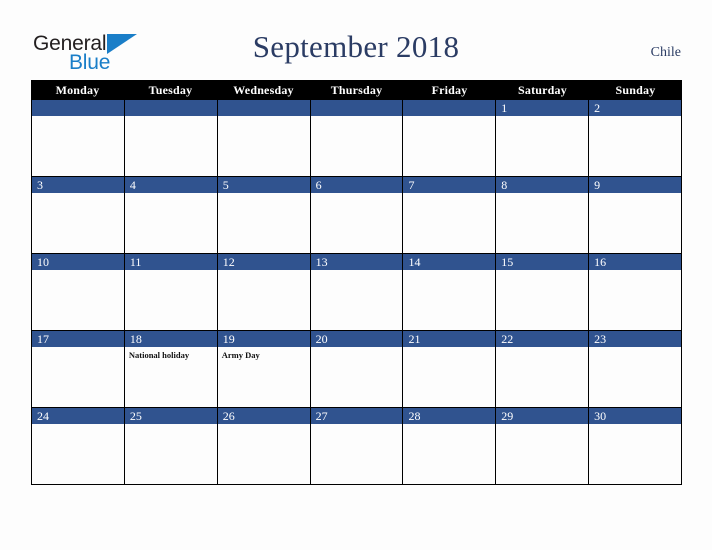 The width and height of the screenshot is (712, 550). I want to click on day-number: 24, so click(78, 416).